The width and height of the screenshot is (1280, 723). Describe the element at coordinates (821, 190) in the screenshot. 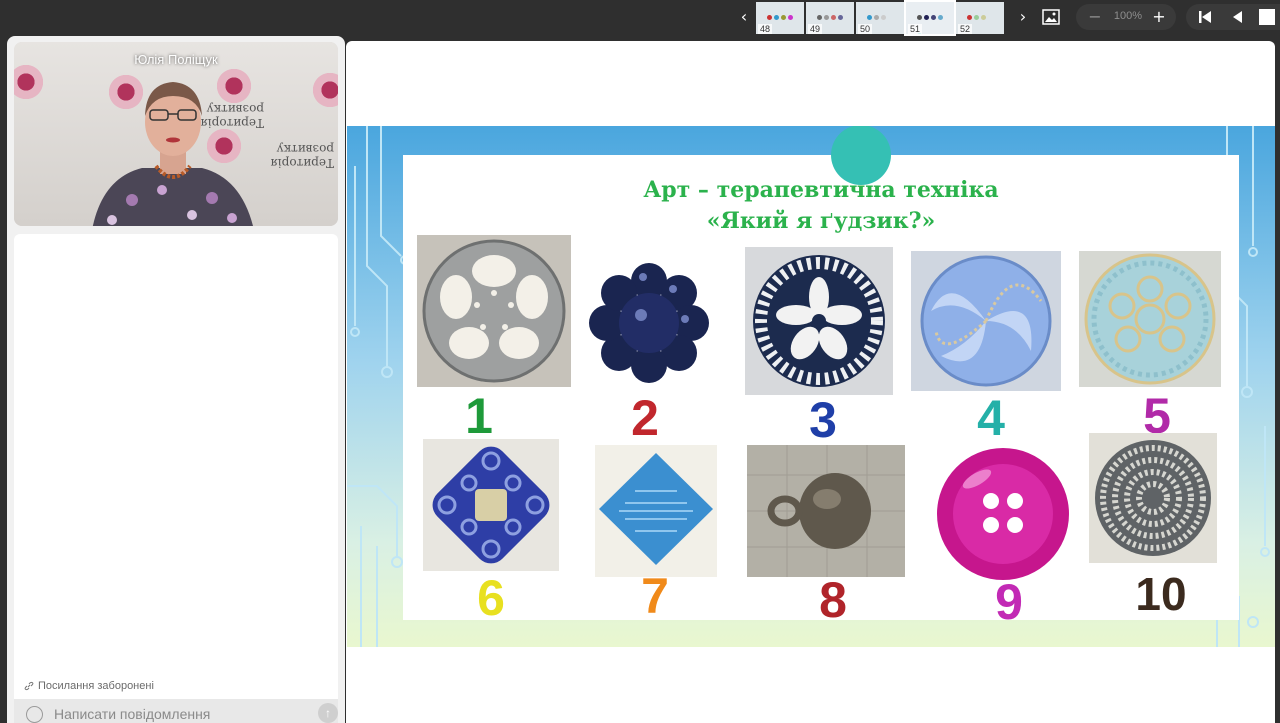

I see `slide-title: Арт – терапевтична техніка` at that location.